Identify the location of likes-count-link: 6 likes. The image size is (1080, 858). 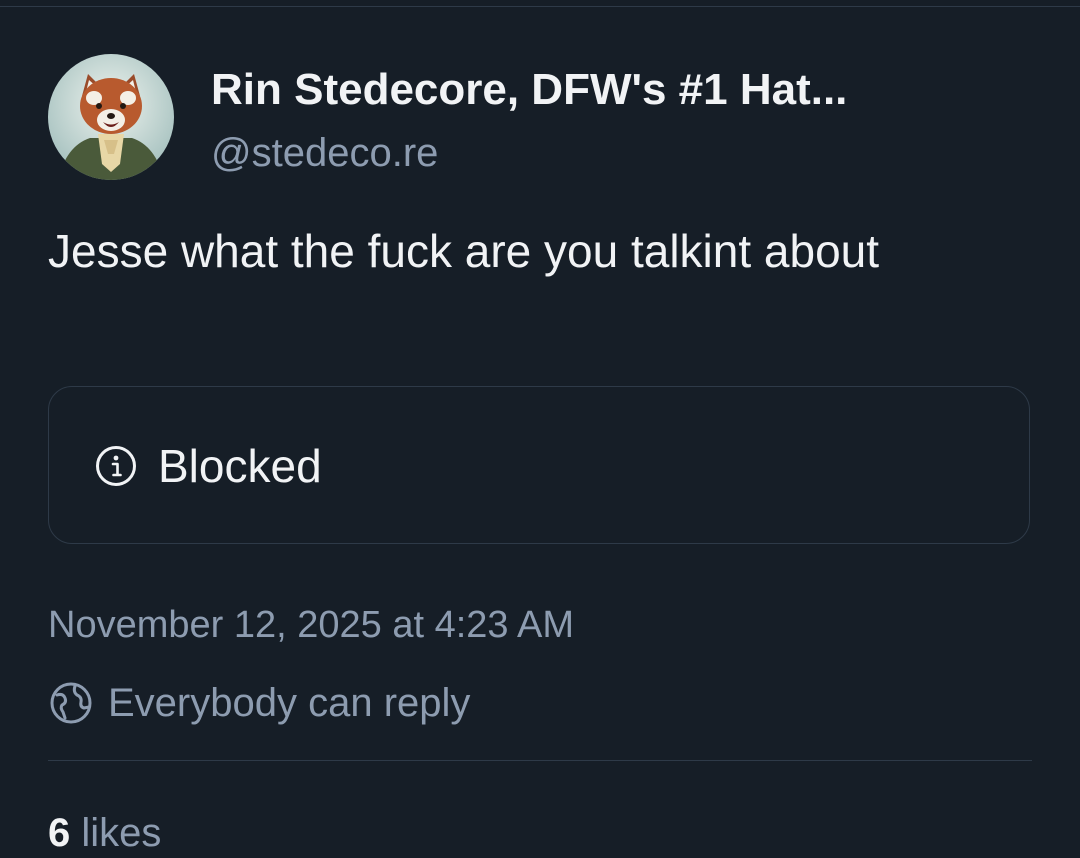
(104, 833).